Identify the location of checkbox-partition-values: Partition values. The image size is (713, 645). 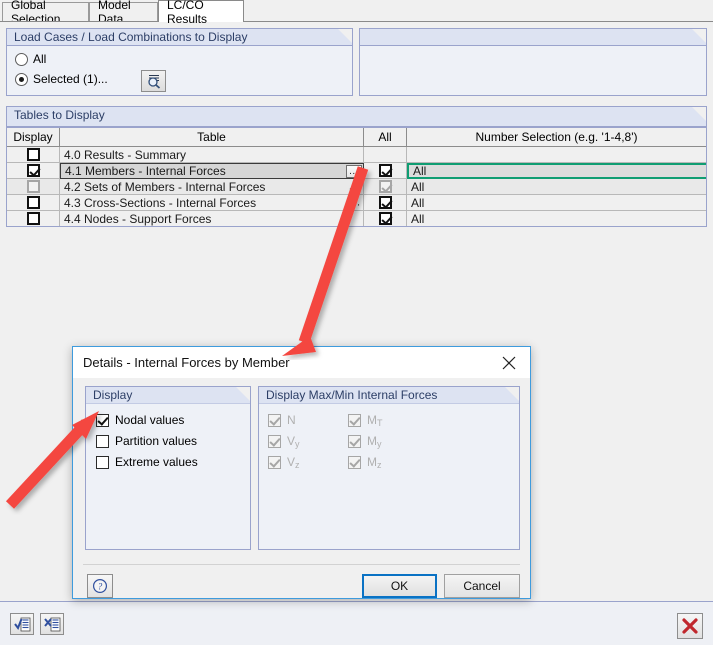
(146, 441).